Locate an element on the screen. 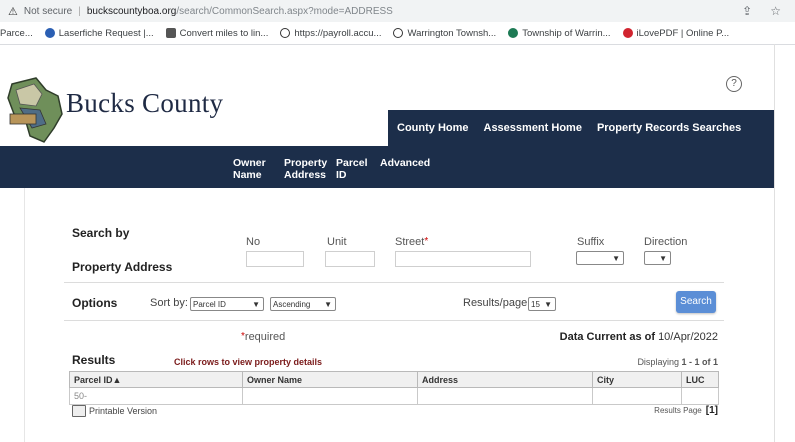 Image resolution: width=795 pixels, height=442 pixels. nav-assessment-home: Assessment Home is located at coordinates (533, 128).